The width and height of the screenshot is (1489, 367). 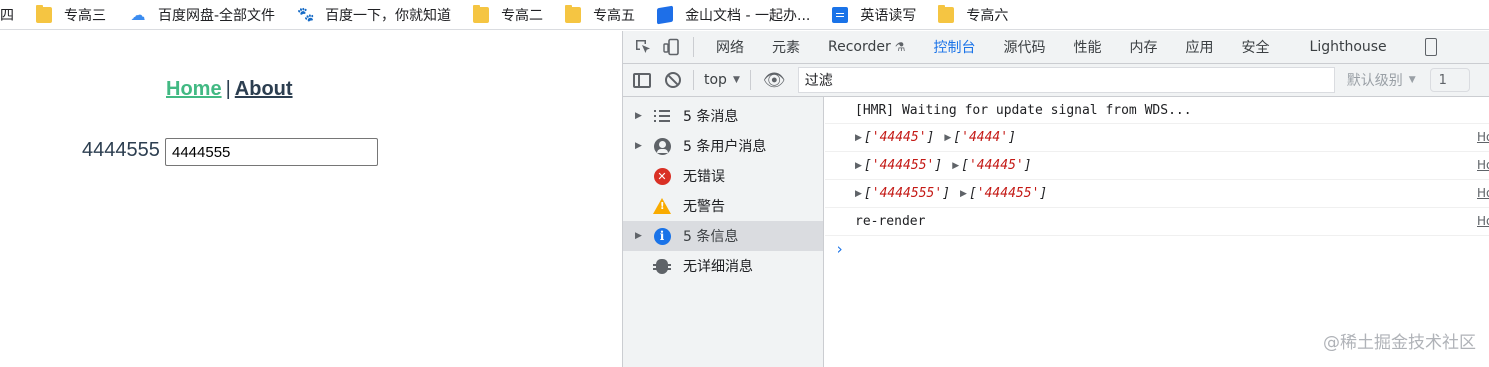 I want to click on bookmark-item: 专高二, so click(x=508, y=14).